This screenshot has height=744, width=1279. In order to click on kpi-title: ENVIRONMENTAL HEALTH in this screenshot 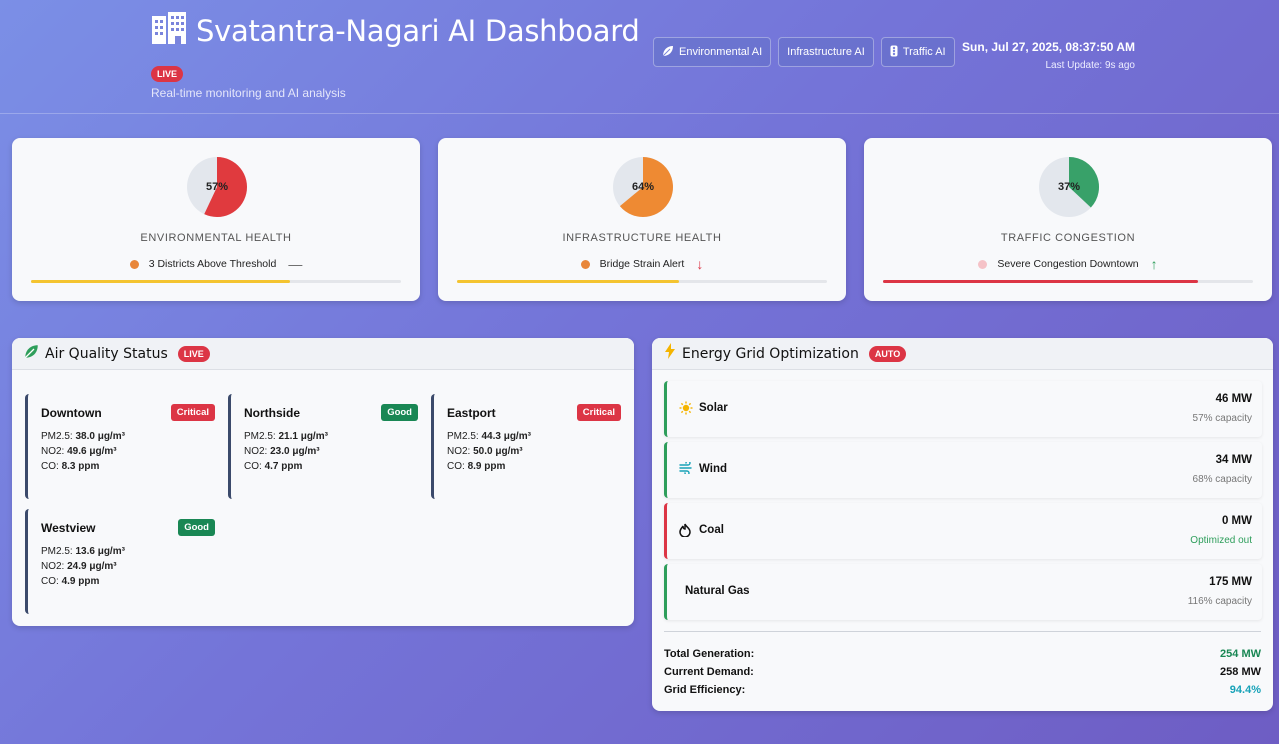, I will do `click(216, 238)`.